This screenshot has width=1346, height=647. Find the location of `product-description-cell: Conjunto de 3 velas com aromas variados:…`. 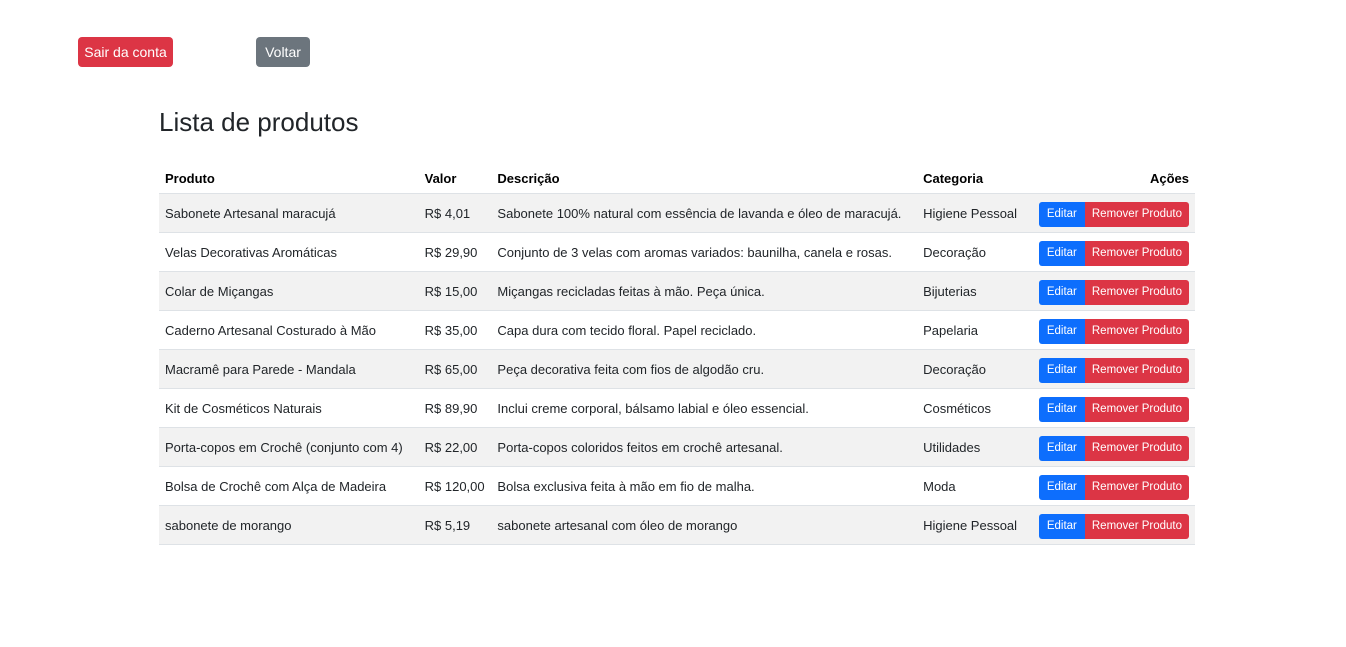

product-description-cell: Conjunto de 3 velas com aromas variados:… is located at coordinates (704, 252).